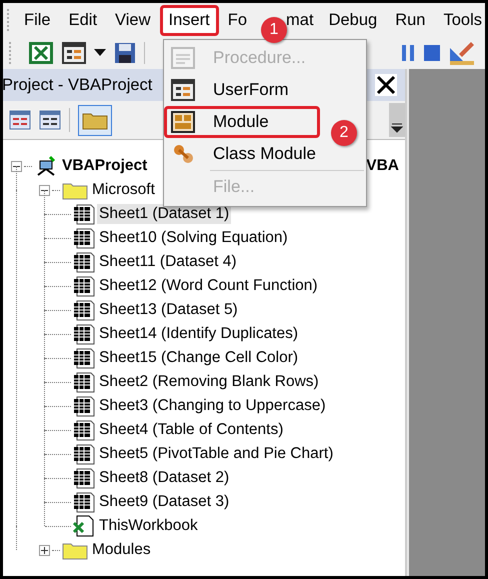 The height and width of the screenshot is (579, 488). Describe the element at coordinates (123, 190) in the screenshot. I see `tree-item: Microsoft` at that location.